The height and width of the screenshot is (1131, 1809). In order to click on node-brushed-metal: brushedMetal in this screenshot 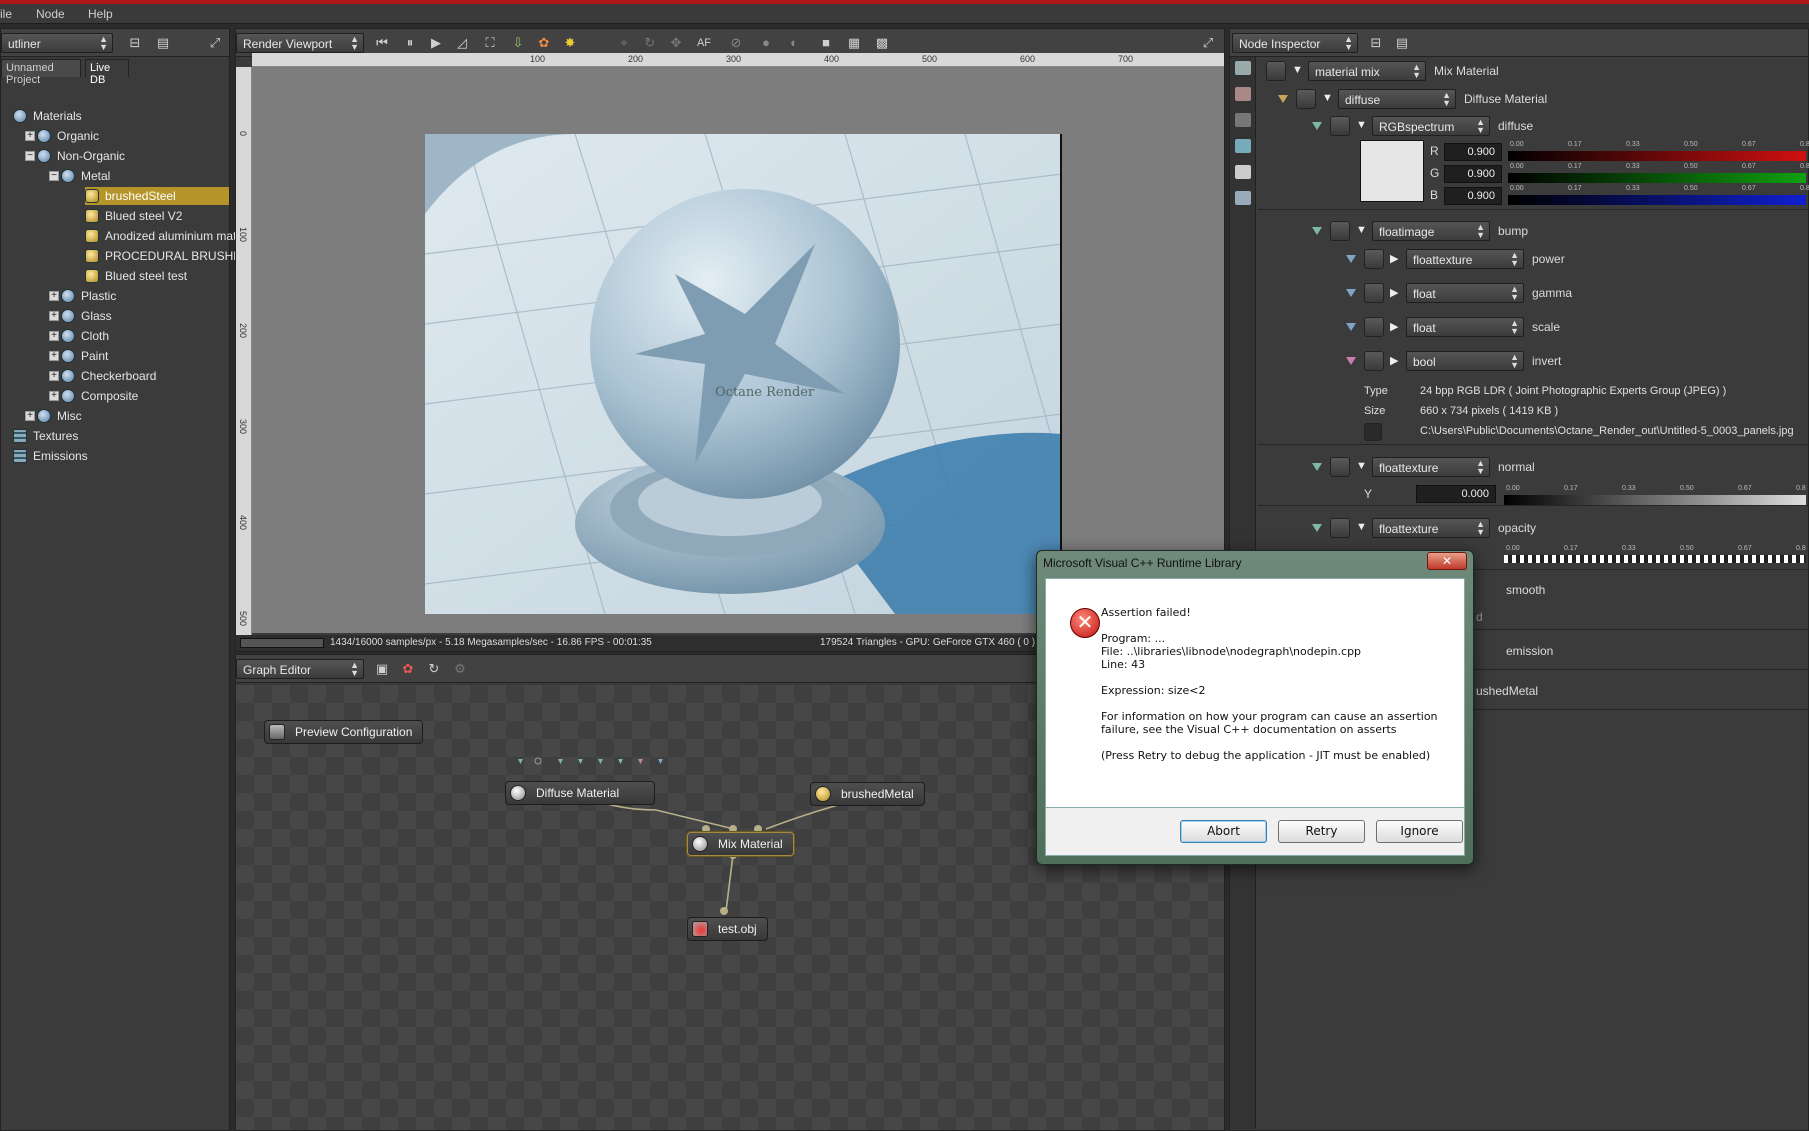, I will do `click(867, 794)`.